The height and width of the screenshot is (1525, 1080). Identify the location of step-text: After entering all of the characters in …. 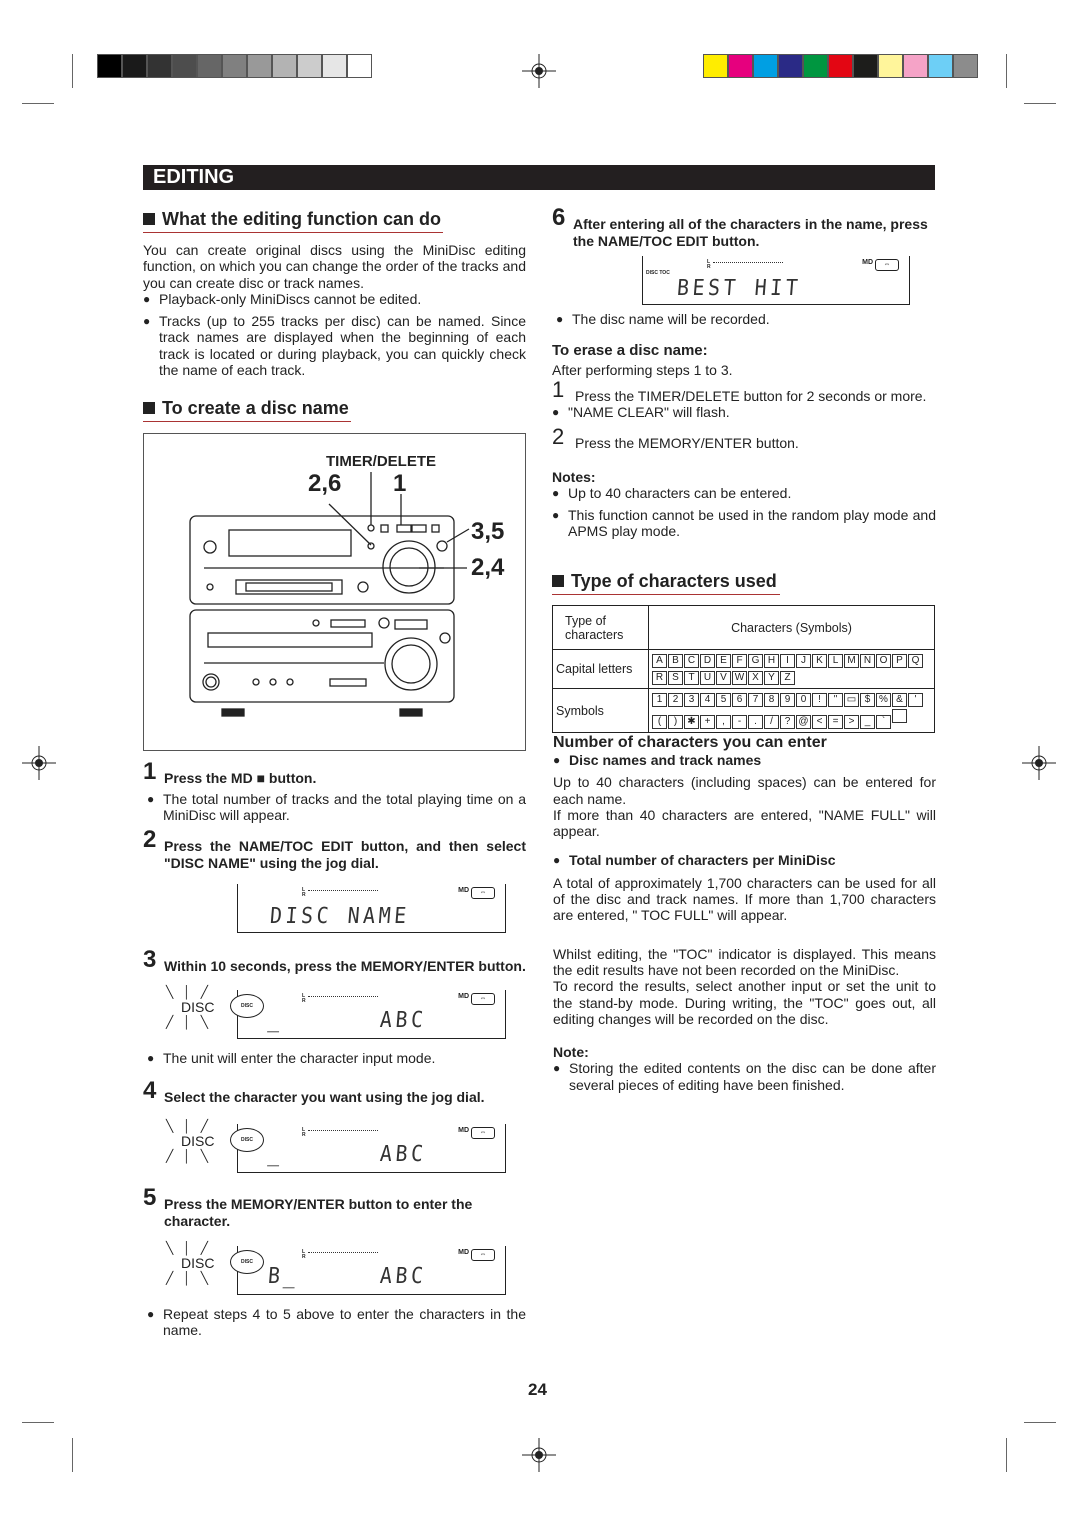
(750, 232).